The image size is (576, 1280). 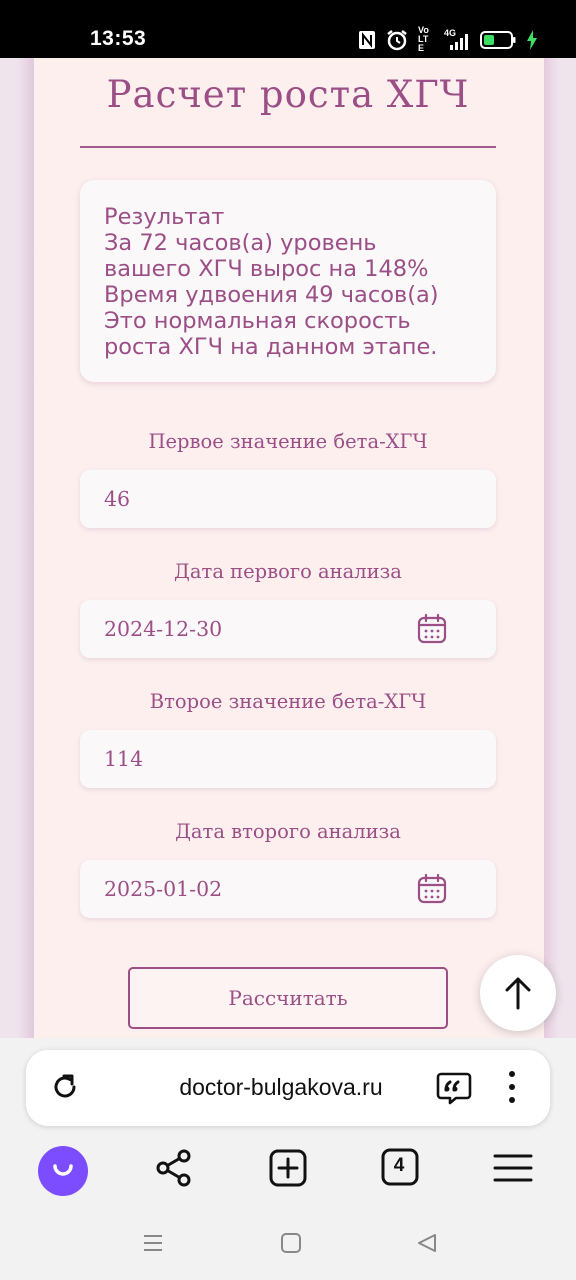 I want to click on scroll-to-top-button, so click(x=518, y=993).